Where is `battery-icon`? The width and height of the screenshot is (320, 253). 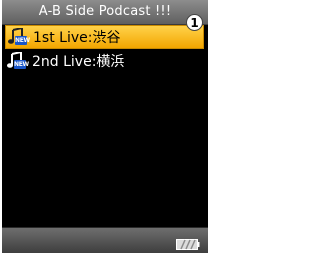 battery-icon is located at coordinates (188, 242).